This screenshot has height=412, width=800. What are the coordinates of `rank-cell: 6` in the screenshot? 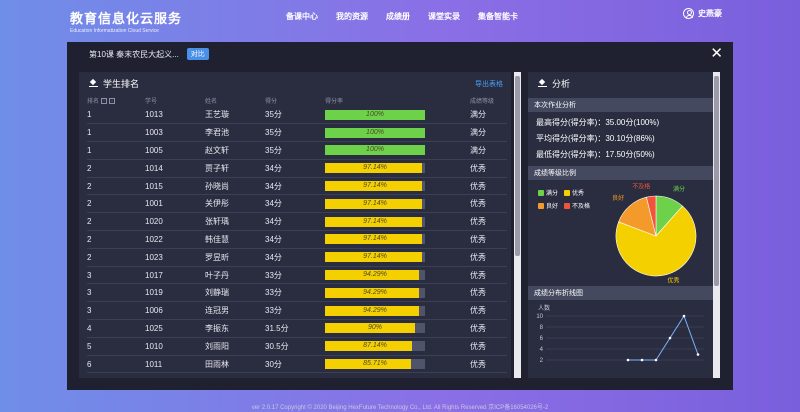 It's located at (116, 364).